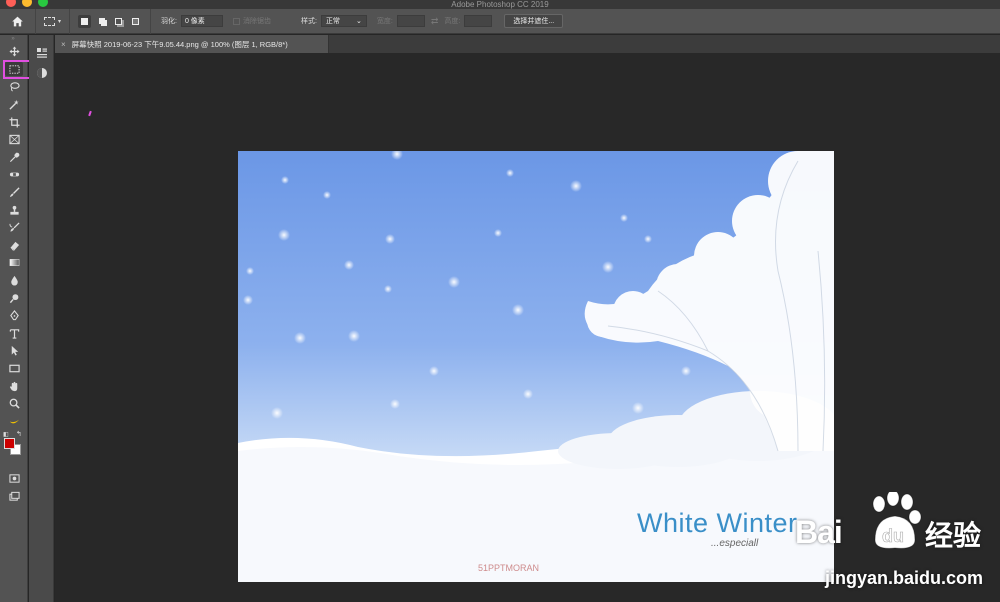 Image resolution: width=1000 pixels, height=602 pixels. I want to click on rectangle-tool, so click(14, 369).